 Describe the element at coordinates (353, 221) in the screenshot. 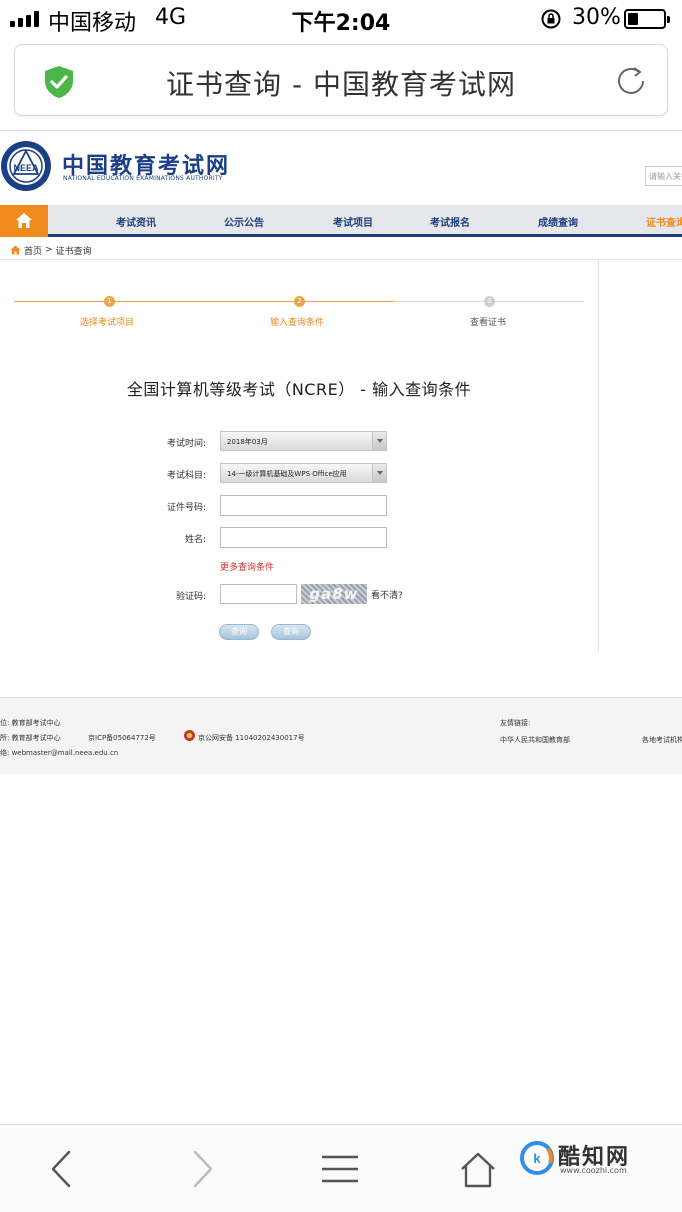

I see `nav-item-exam-projects: 考试项目` at that location.